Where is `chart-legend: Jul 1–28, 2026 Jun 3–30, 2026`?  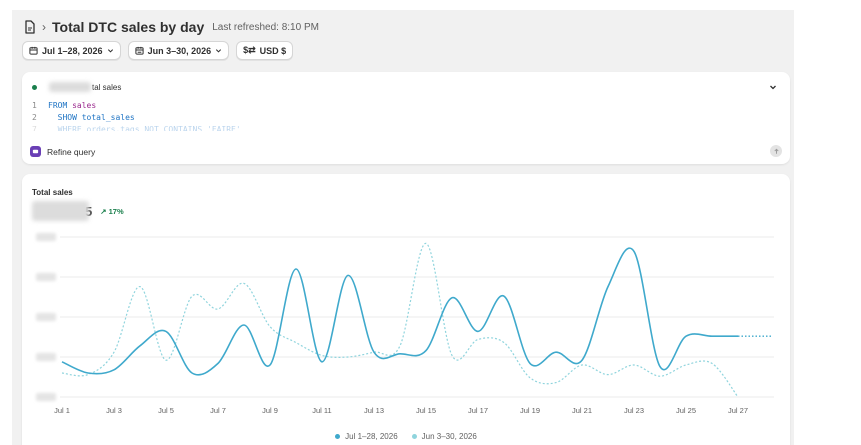
chart-legend: Jul 1–28, 2026 Jun 3–30, 2026 is located at coordinates (406, 436).